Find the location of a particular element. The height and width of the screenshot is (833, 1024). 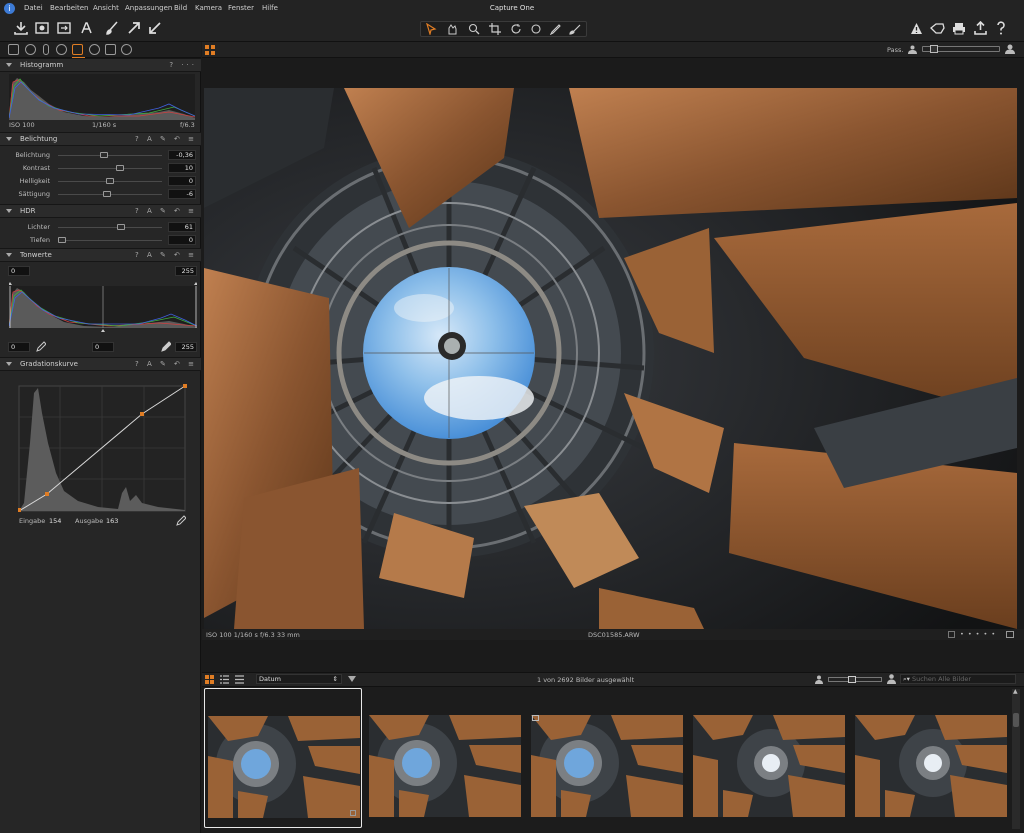

rotate-icon is located at coordinates (516, 29).